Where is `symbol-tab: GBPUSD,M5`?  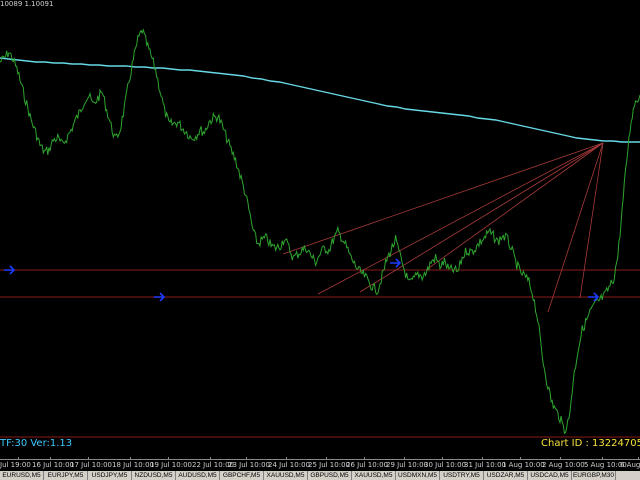
symbol-tab: GBPUSD,M5 is located at coordinates (330, 475).